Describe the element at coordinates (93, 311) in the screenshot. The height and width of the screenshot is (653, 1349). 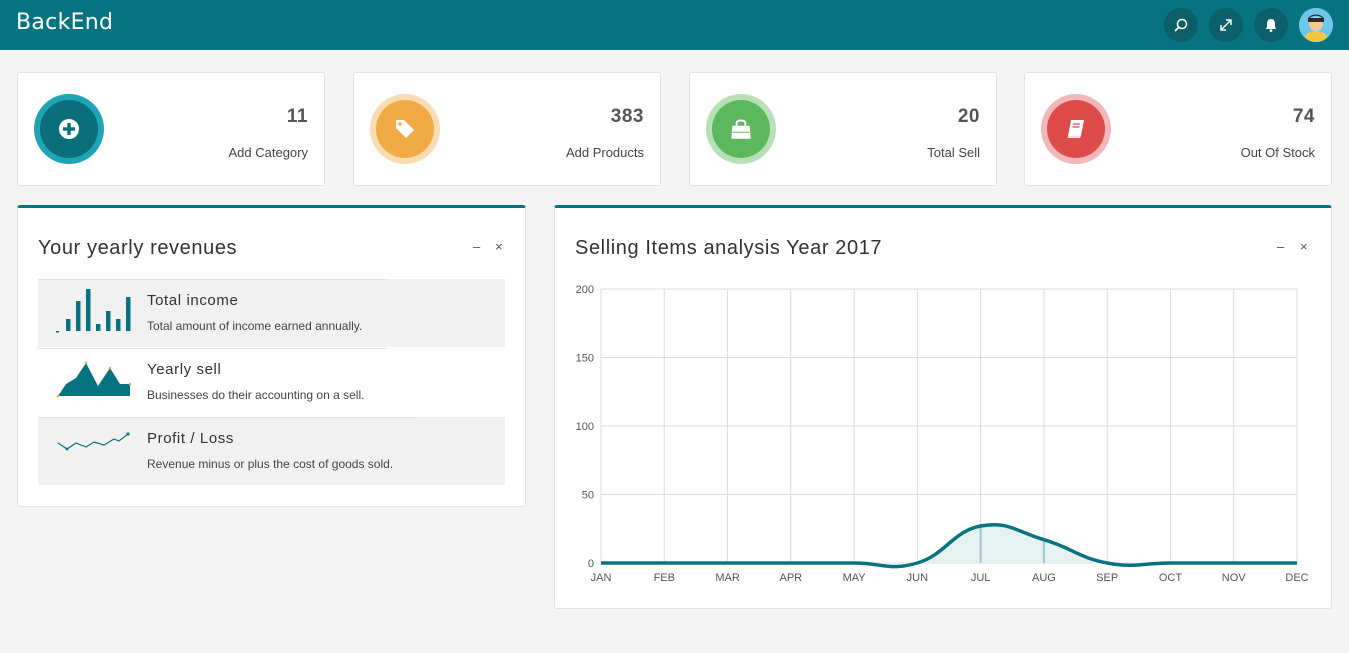
I see `bar-chart-icon` at that location.